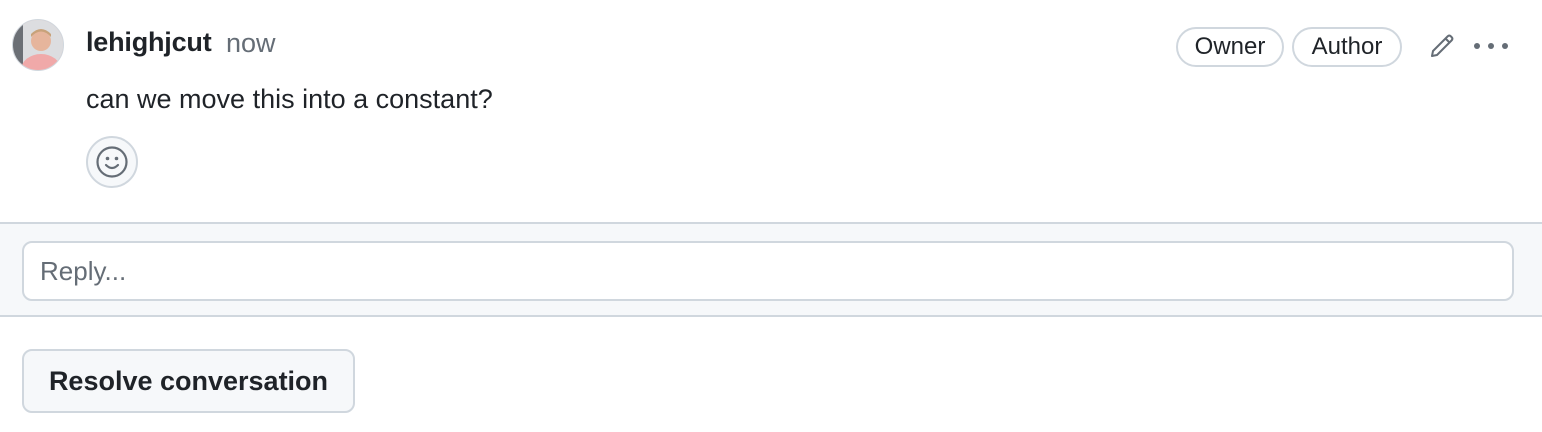 The image size is (1542, 432). Describe the element at coordinates (289, 99) in the screenshot. I see `comment-body: can we move this into a constant?` at that location.